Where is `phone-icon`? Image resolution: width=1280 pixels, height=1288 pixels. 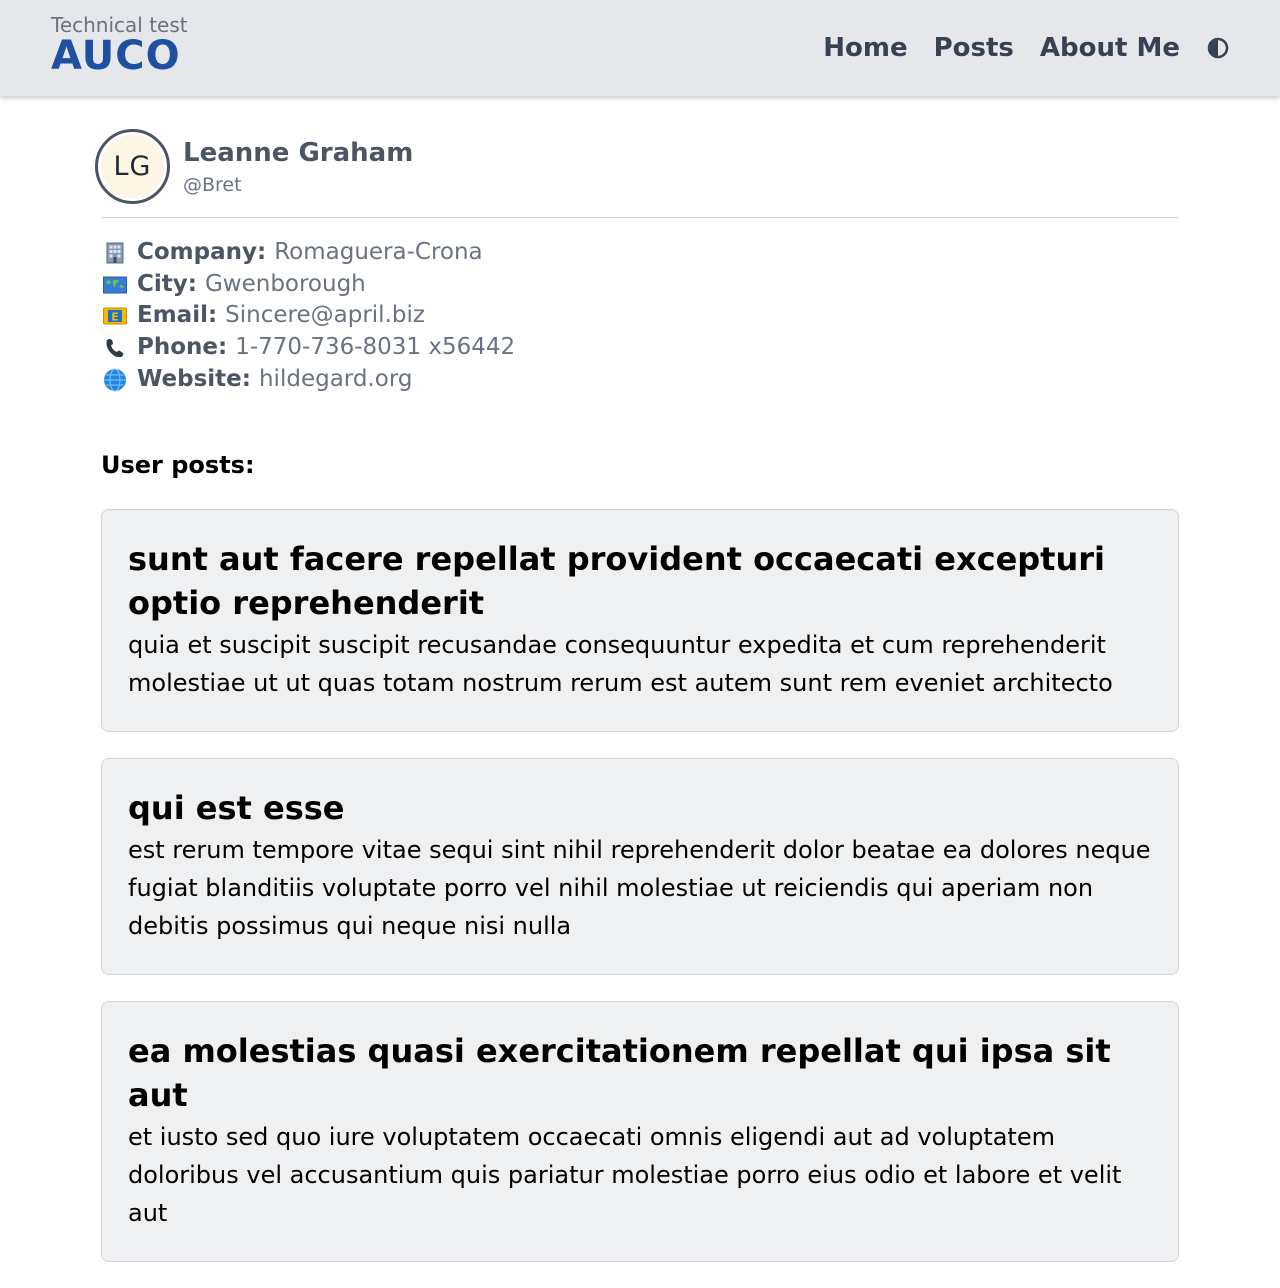 phone-icon is located at coordinates (114, 348).